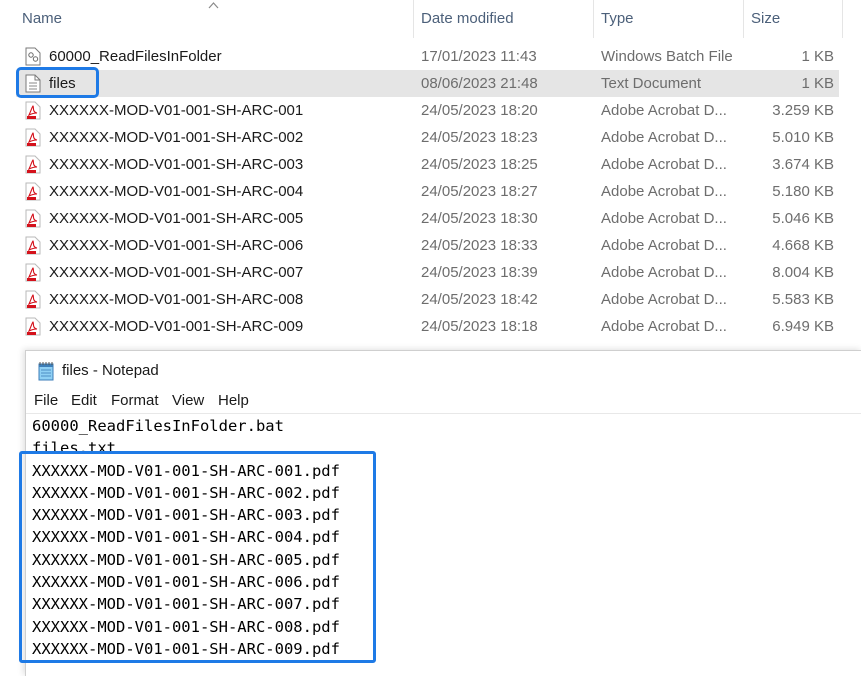 The image size is (861, 676). Describe the element at coordinates (84, 401) in the screenshot. I see `menu-edit: Edit` at that location.